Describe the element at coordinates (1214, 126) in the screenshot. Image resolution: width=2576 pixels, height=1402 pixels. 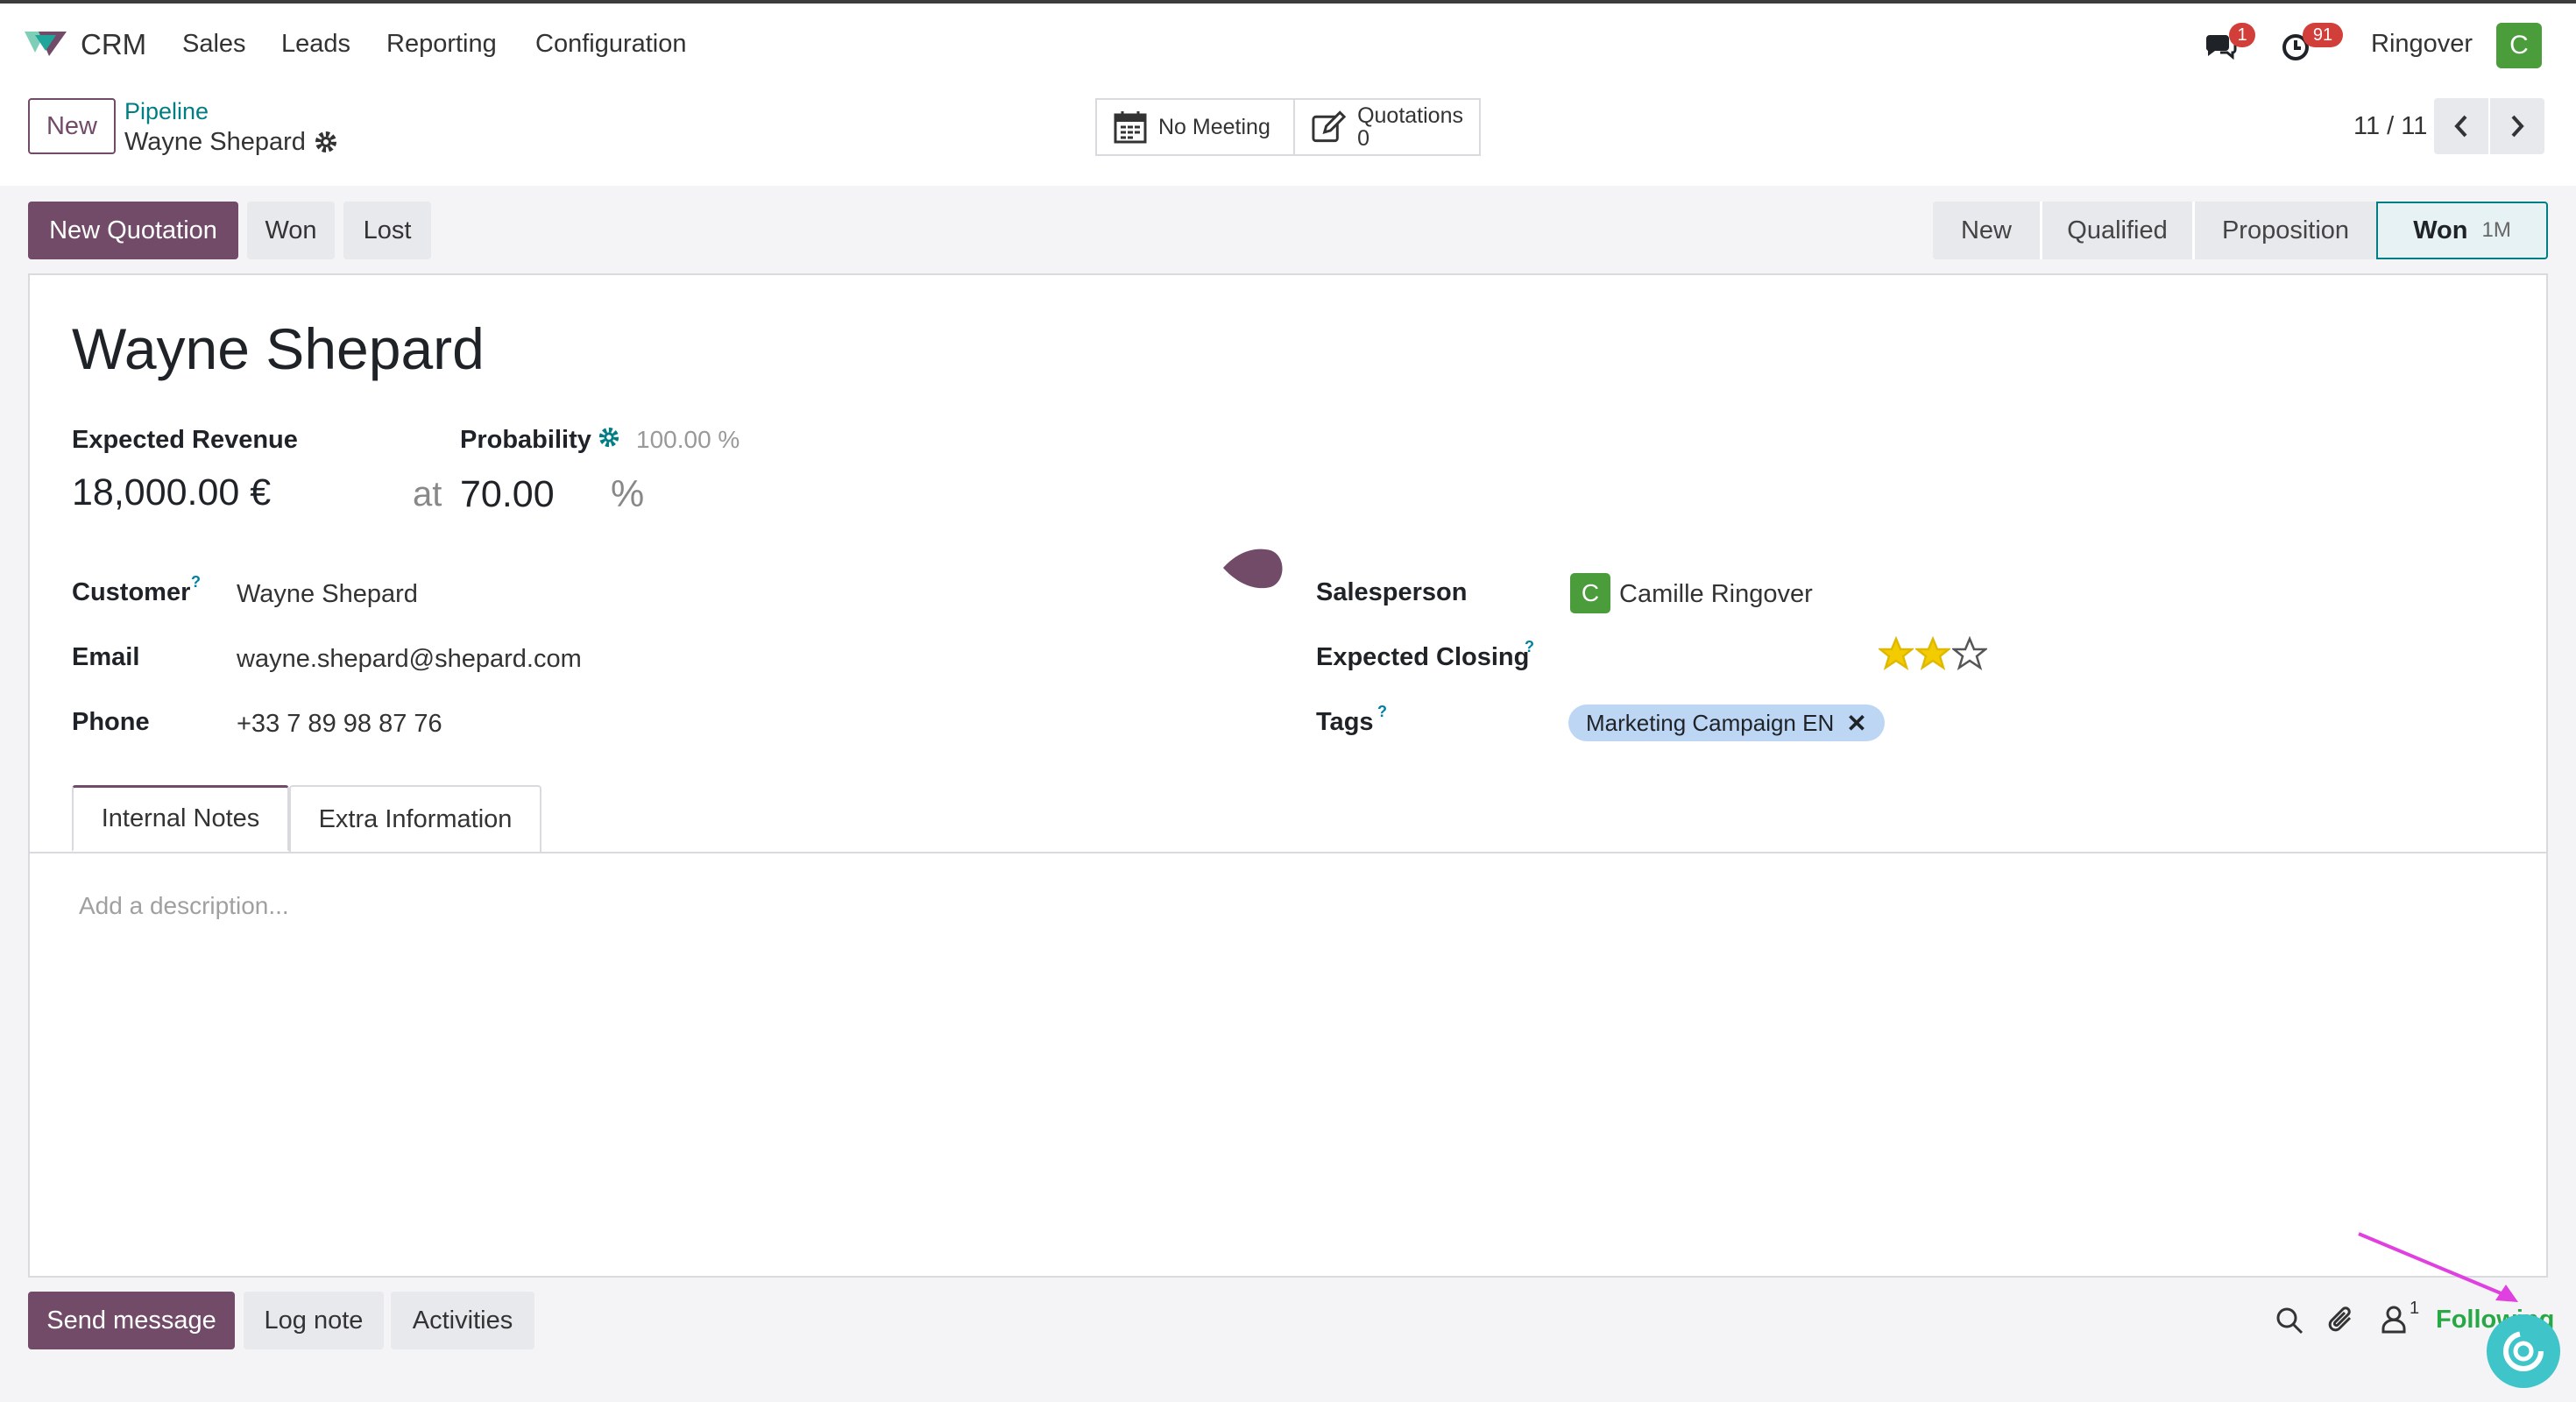
I see `meeting-label: No Meeting` at that location.